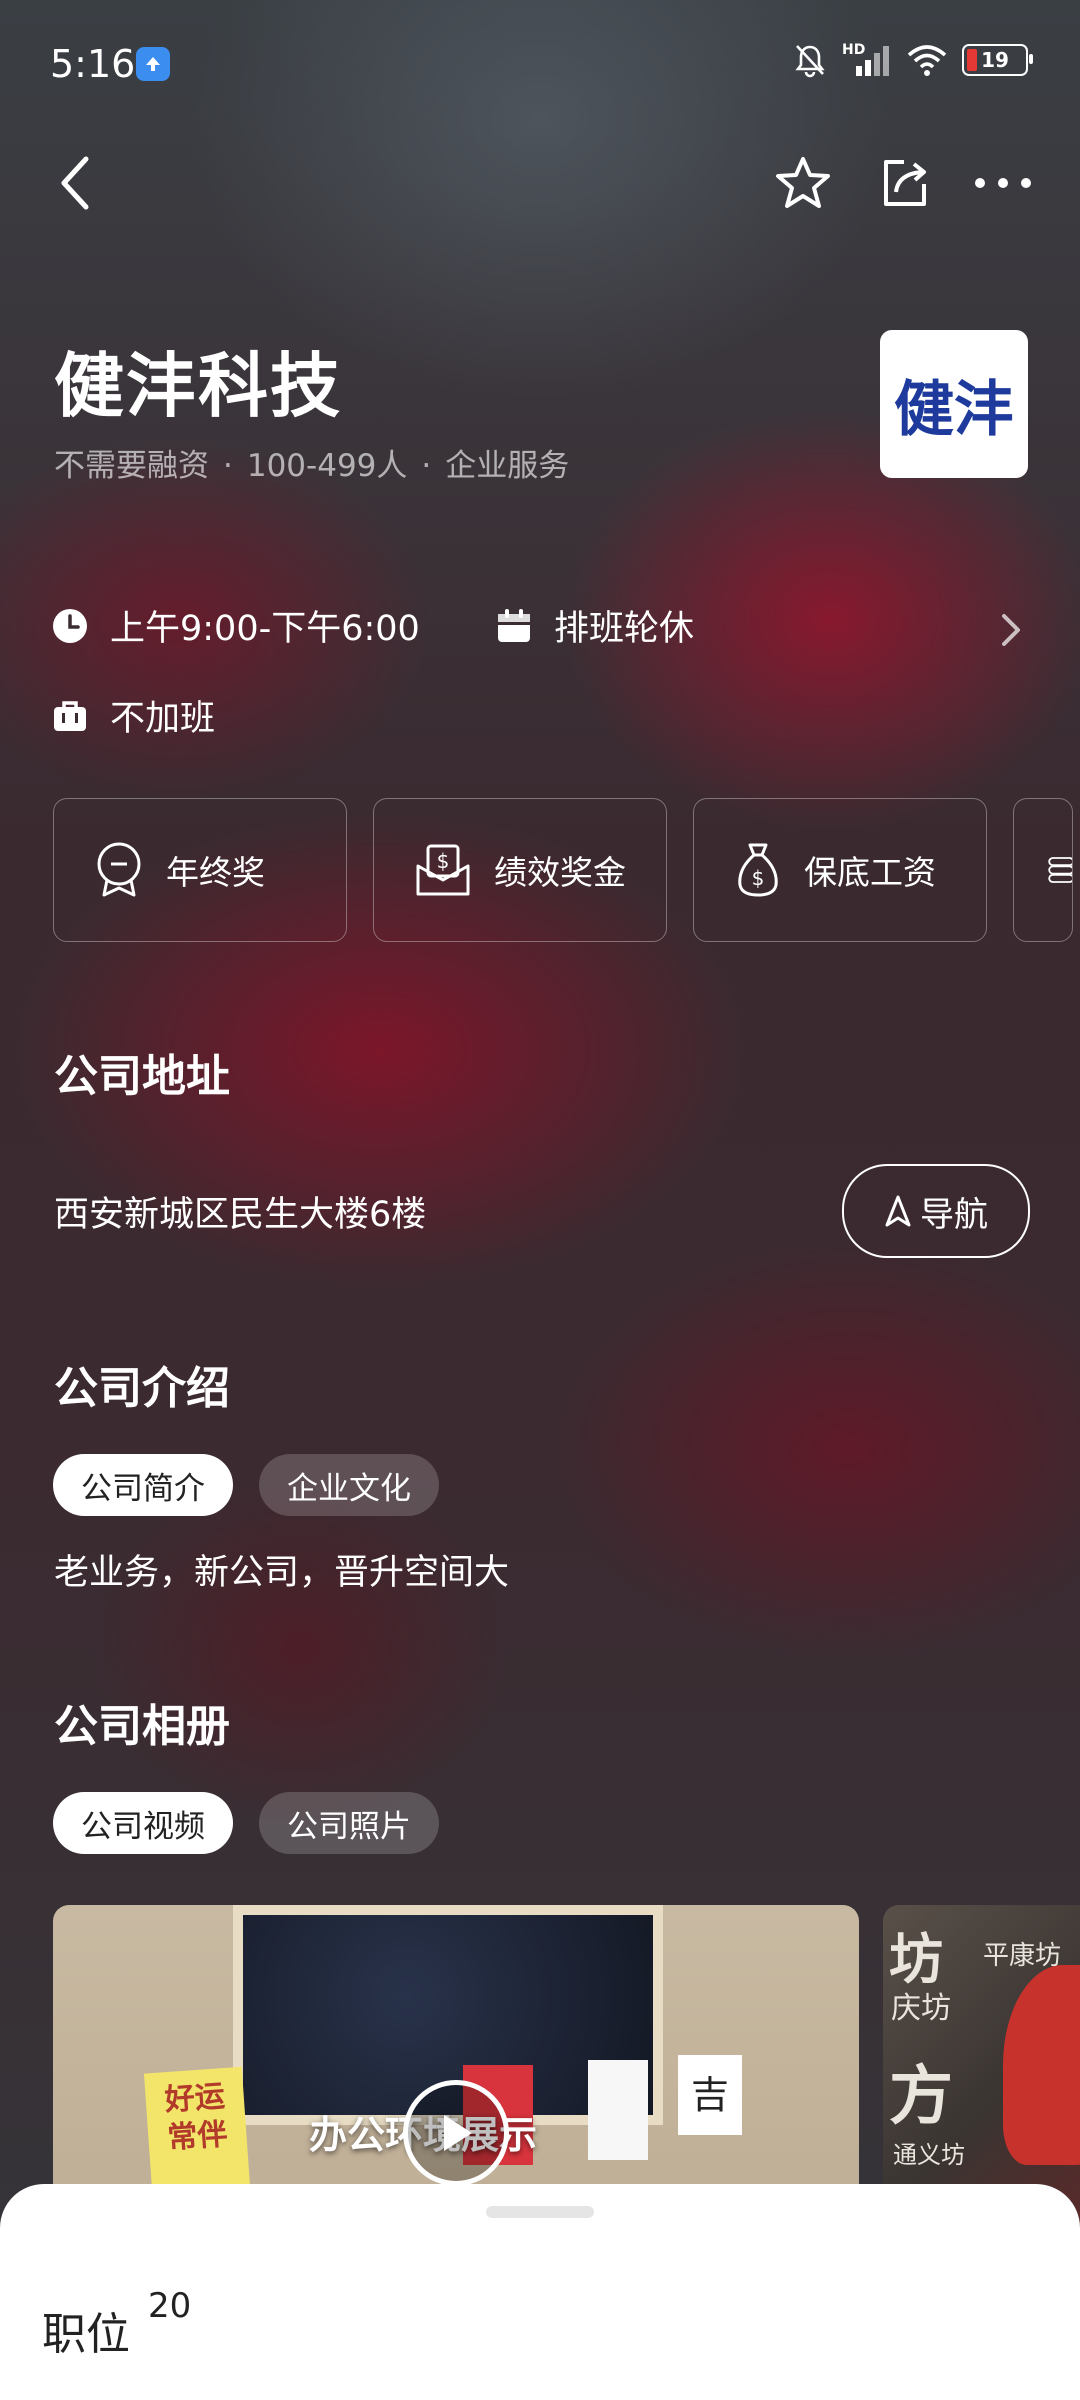 This screenshot has width=1080, height=2400. What do you see at coordinates (93, 64) in the screenshot?
I see `status-time: 5:16` at bounding box center [93, 64].